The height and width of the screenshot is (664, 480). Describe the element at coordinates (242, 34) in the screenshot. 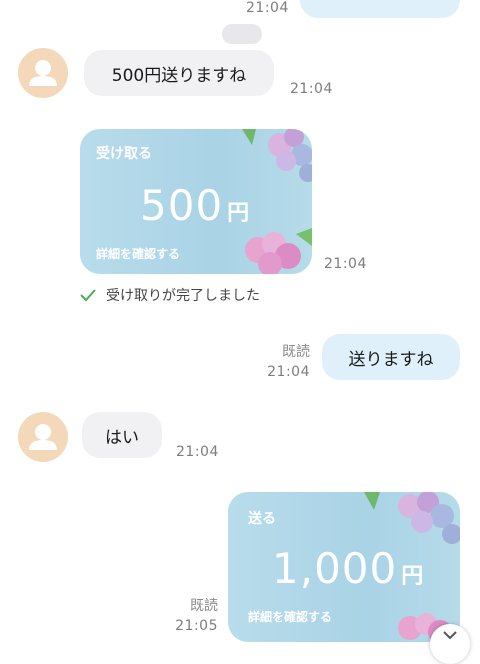

I see `date-divider-fragment` at that location.